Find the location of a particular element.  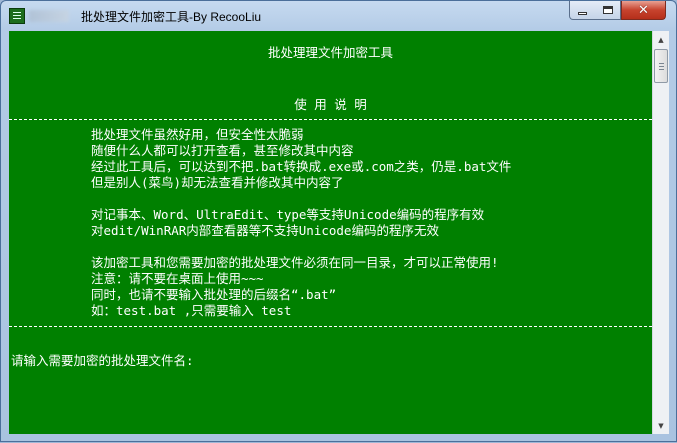

note-line: 经过此工具后，可以达到不把.bat转换成.exe或.com之类，仍是.bat文件 is located at coordinates (301, 166).